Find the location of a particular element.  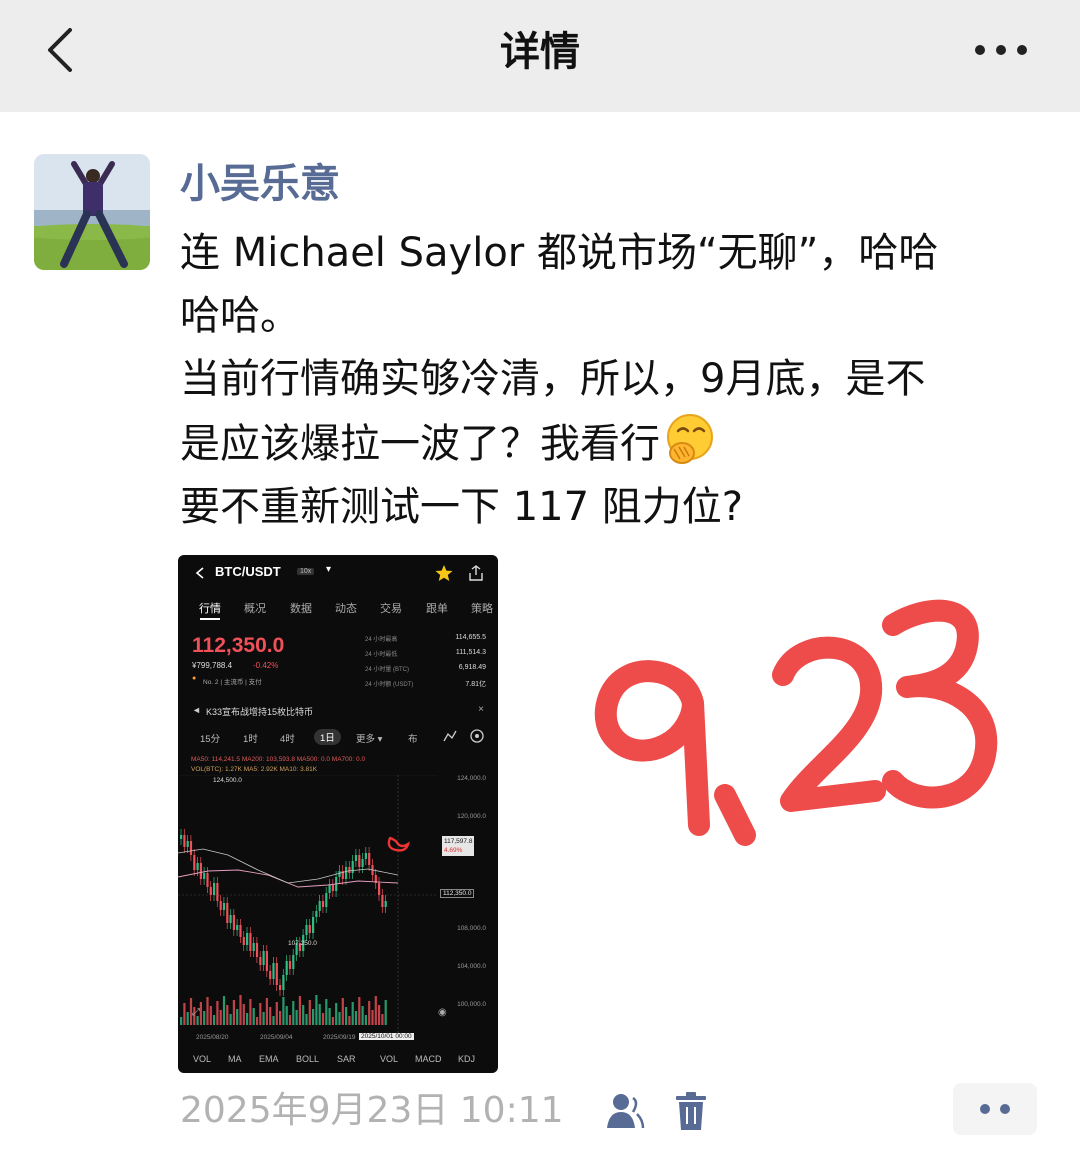

ss-low-label: 107,250.0 is located at coordinates (302, 943).